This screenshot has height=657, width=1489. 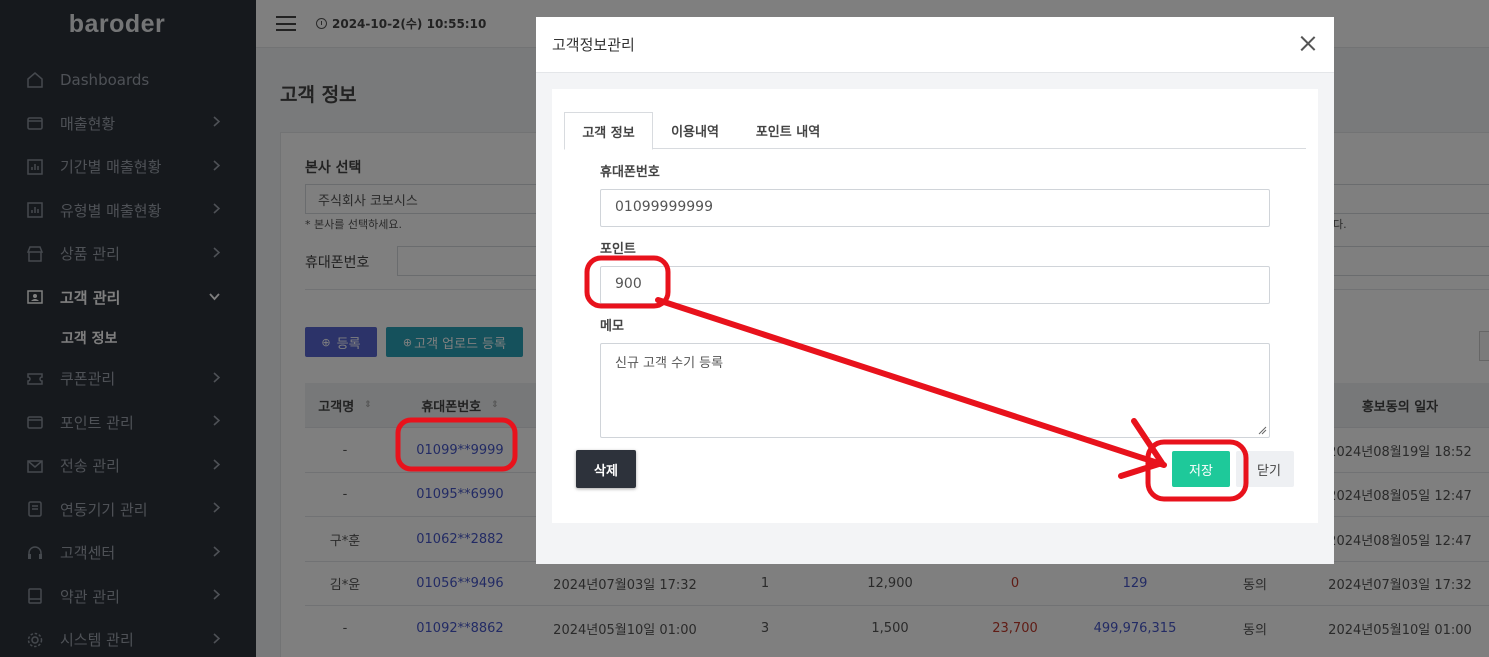 I want to click on memo-text: 신규 고객 수기 등록, so click(x=669, y=363).